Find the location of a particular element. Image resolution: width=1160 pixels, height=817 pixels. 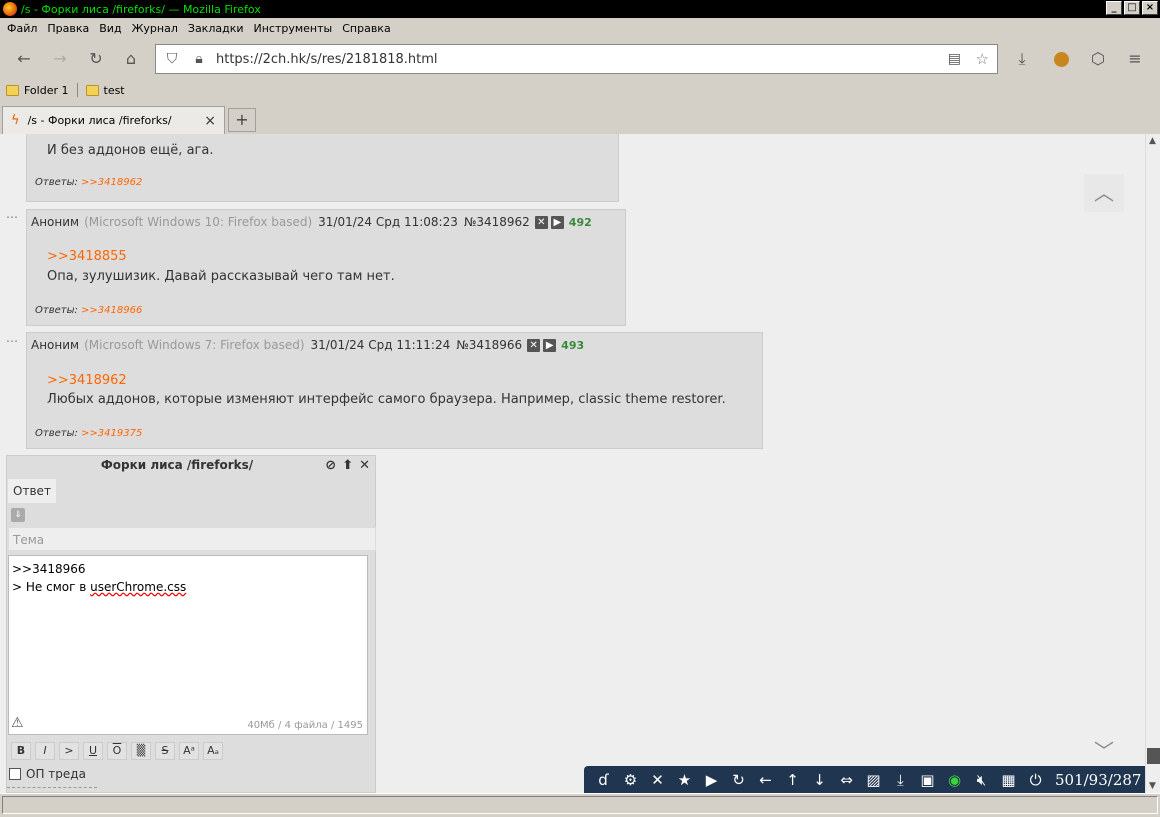

op-checkbox is located at coordinates (15, 774).